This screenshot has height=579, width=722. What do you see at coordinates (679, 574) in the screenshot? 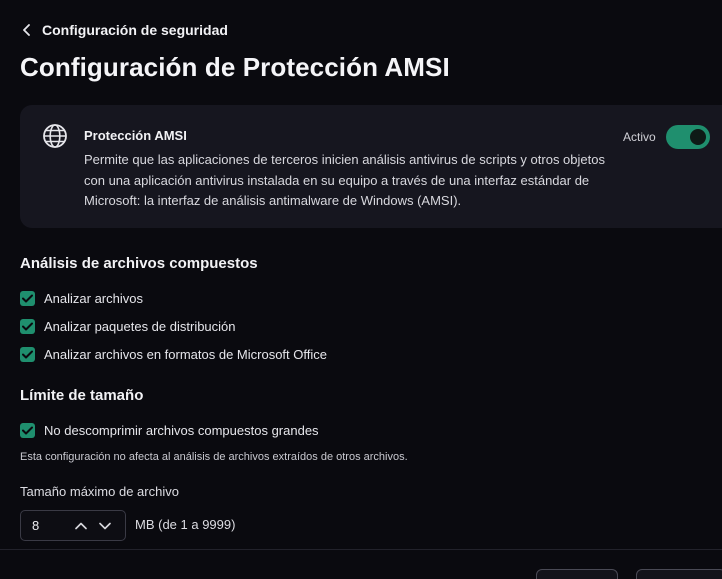
I see `footer-button-secondary` at bounding box center [679, 574].